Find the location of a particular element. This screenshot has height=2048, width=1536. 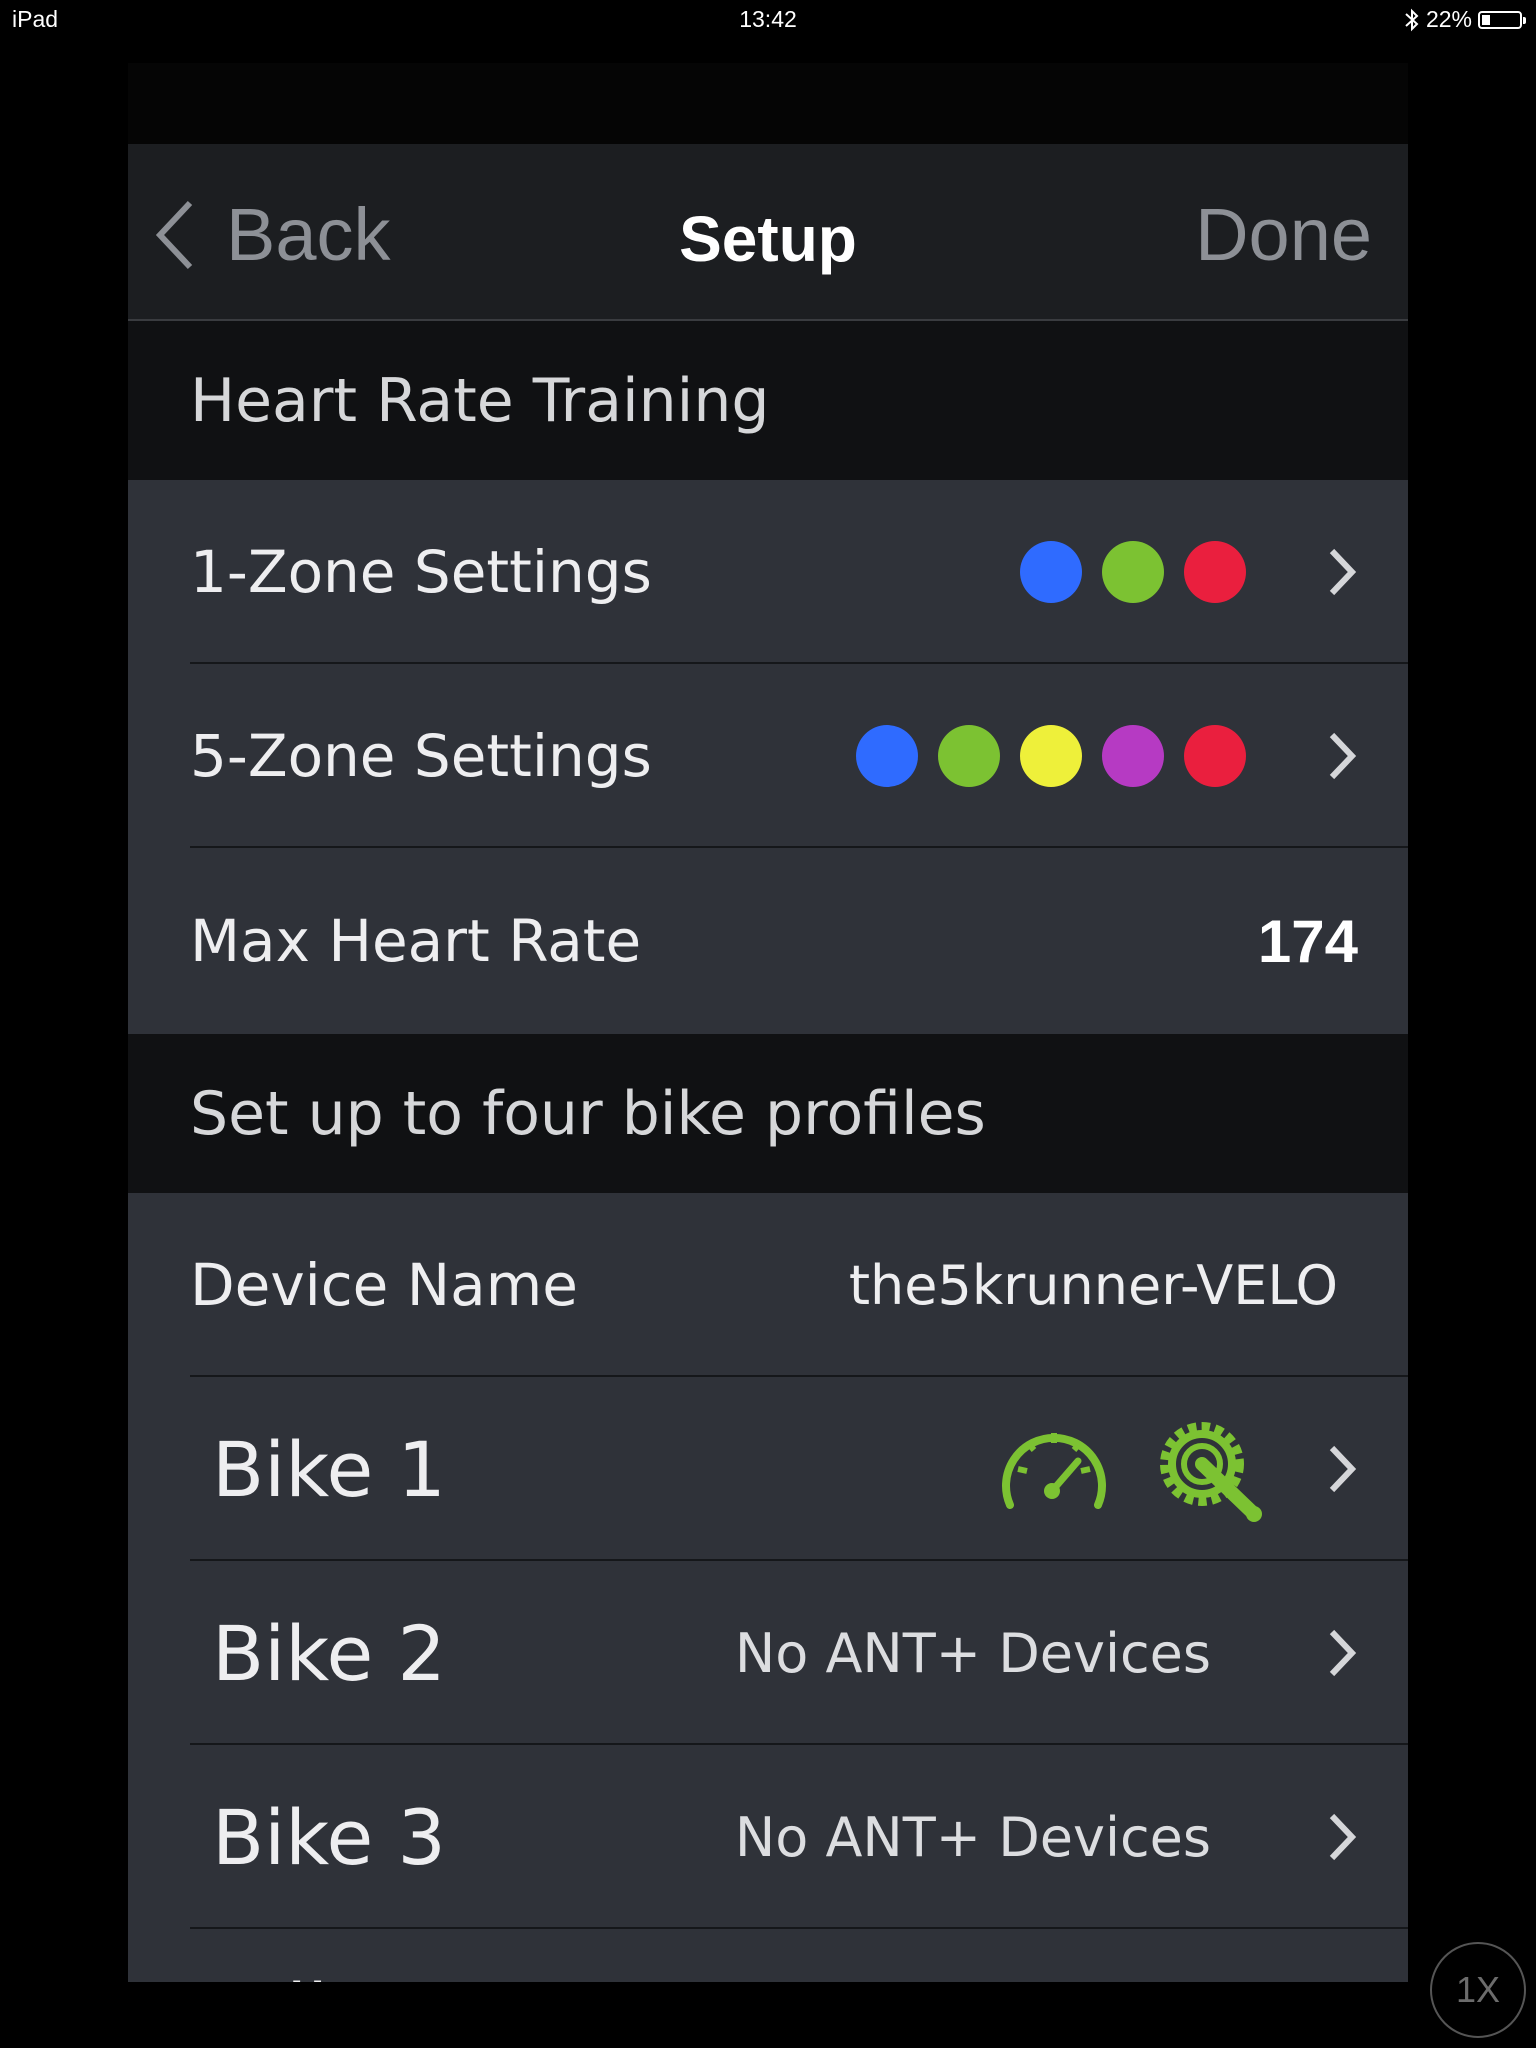

max-heart-rate-label: Max Heart Rate is located at coordinates (416, 941).